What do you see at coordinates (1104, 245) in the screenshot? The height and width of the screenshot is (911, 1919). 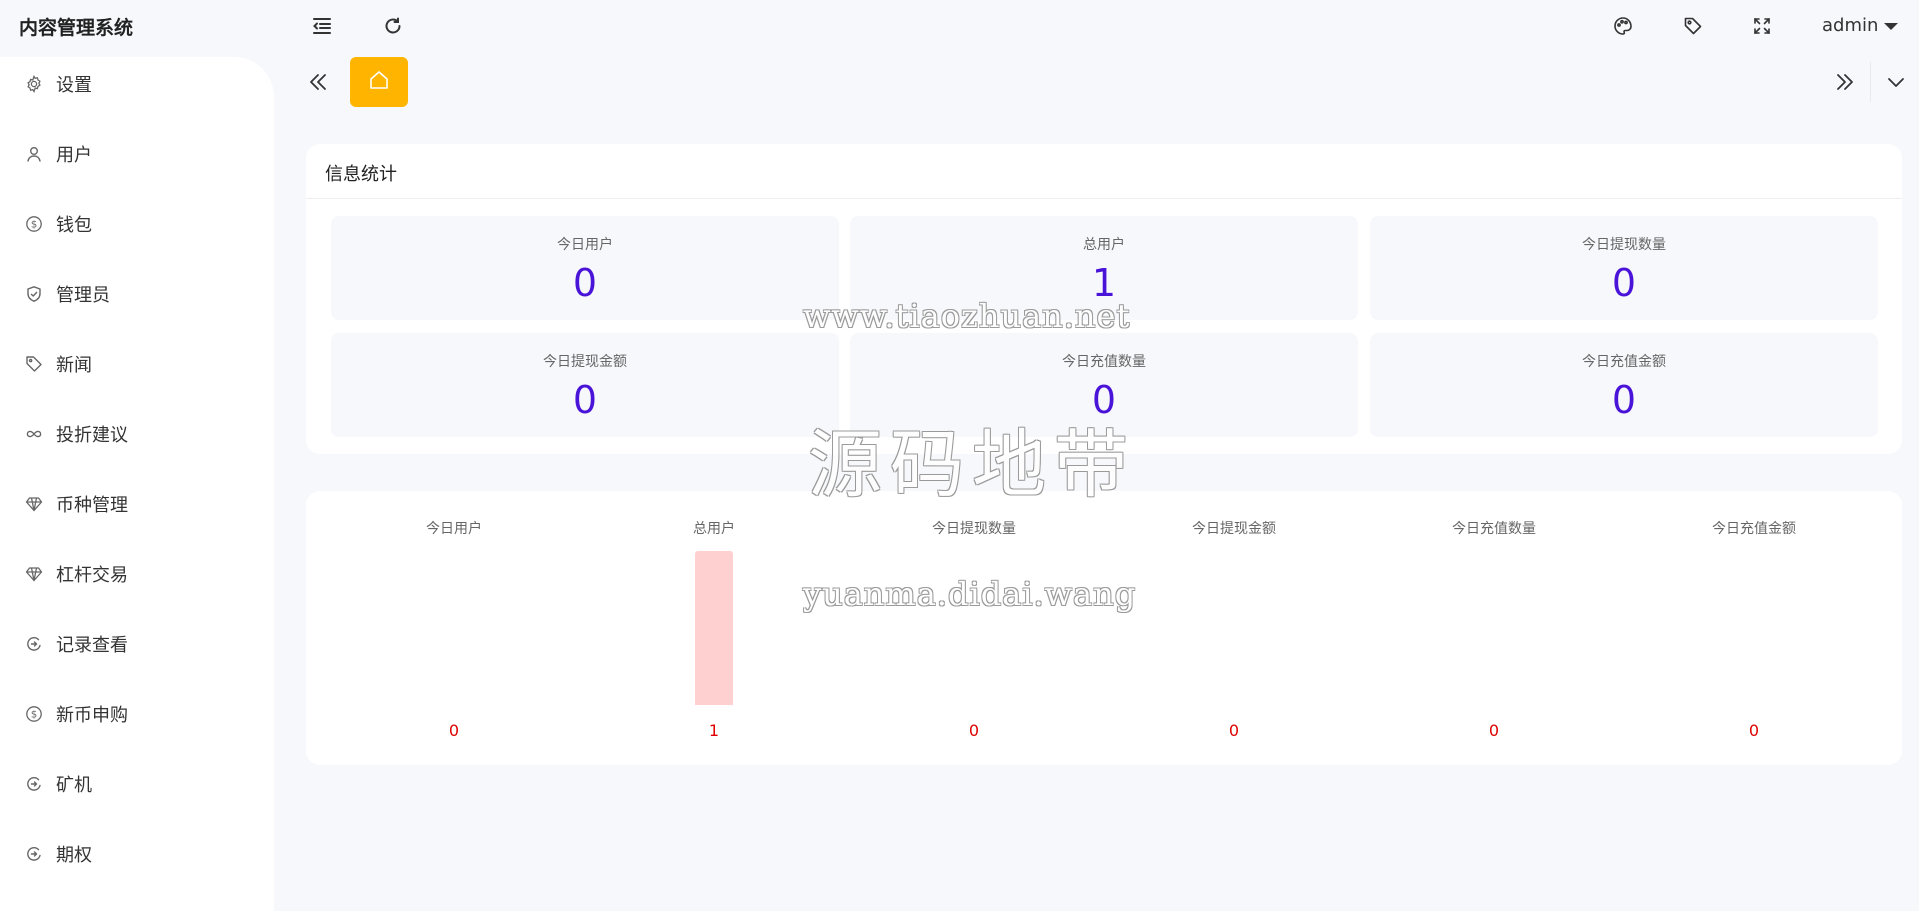 I see `stat-label: 总用户` at bounding box center [1104, 245].